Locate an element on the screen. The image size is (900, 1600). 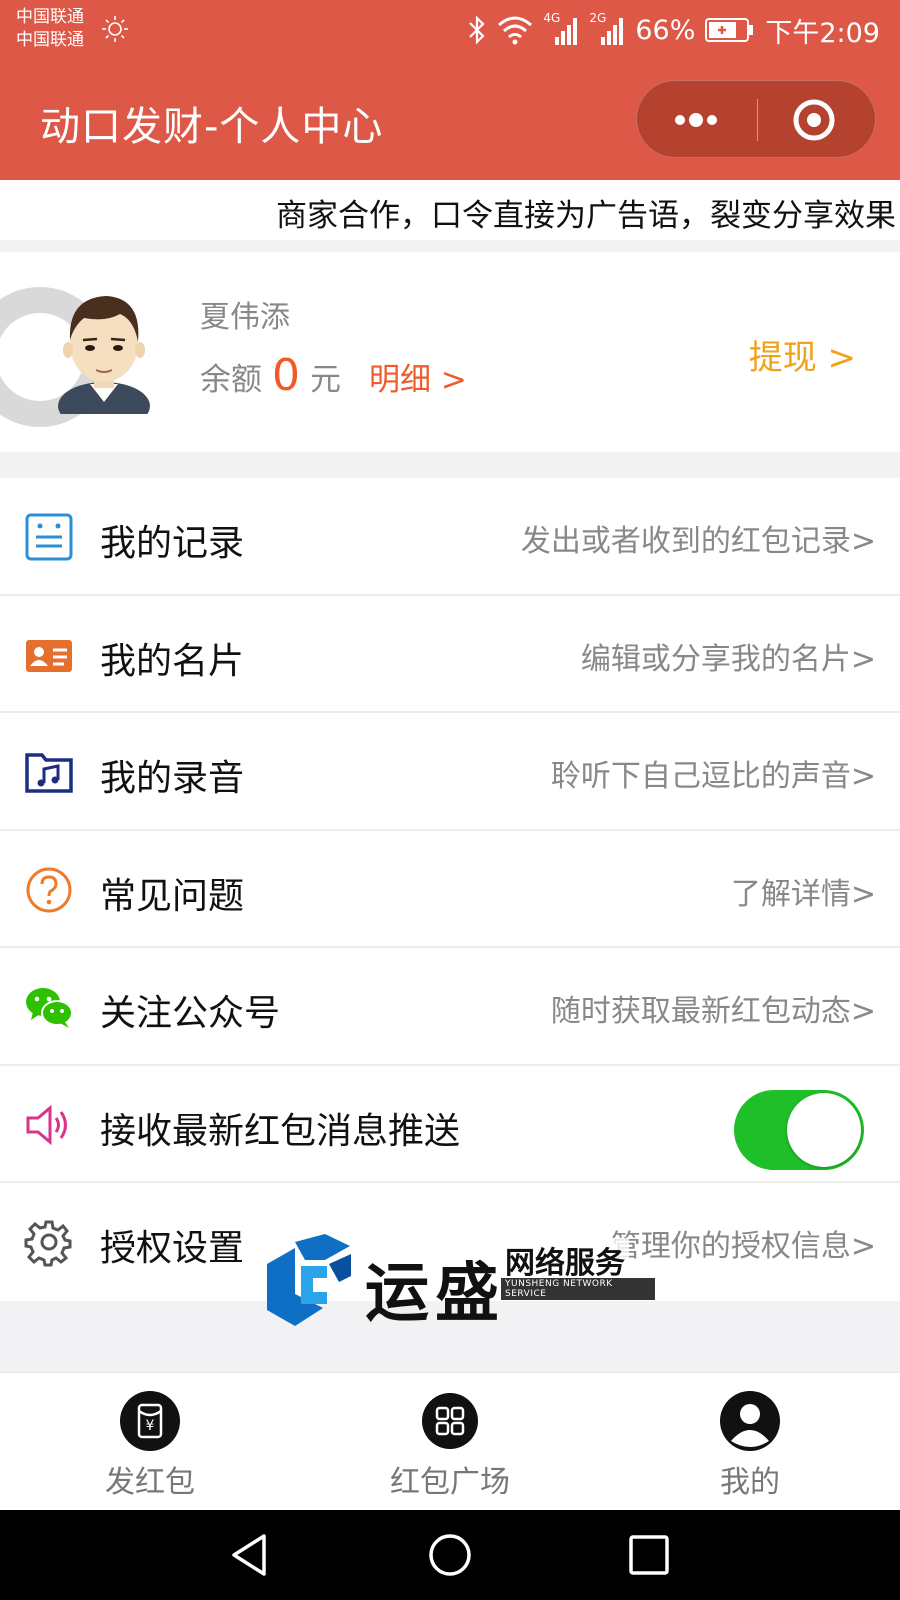
menu-item-label: 我的录音 is located at coordinates (172, 778).